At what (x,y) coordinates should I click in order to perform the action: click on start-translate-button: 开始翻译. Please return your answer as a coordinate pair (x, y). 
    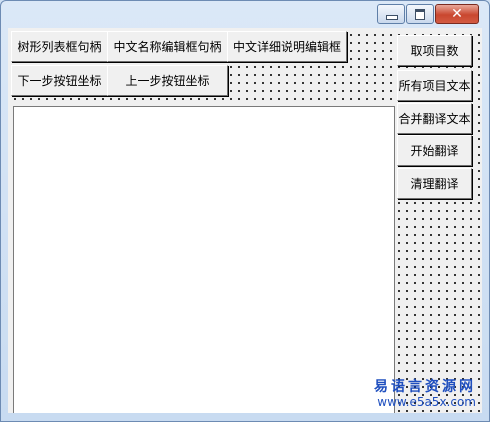
    Looking at the image, I should click on (434, 150).